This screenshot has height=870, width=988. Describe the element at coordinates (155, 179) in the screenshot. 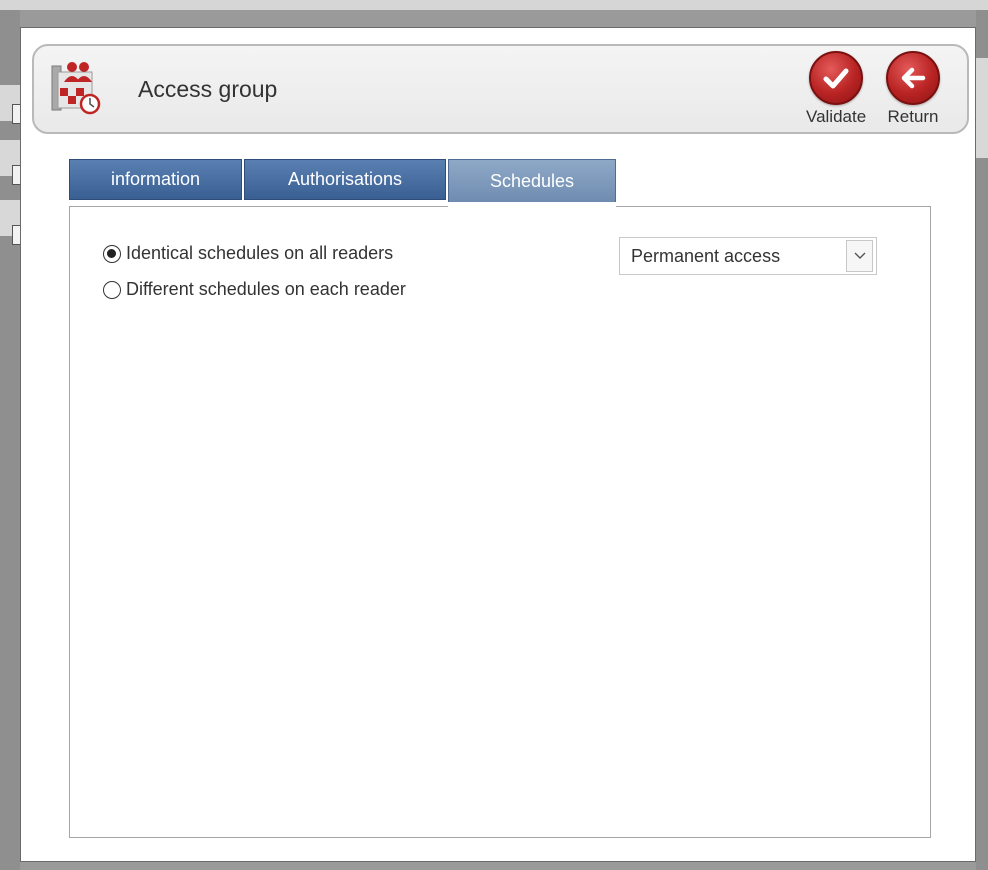

I see `tab-information: information` at that location.